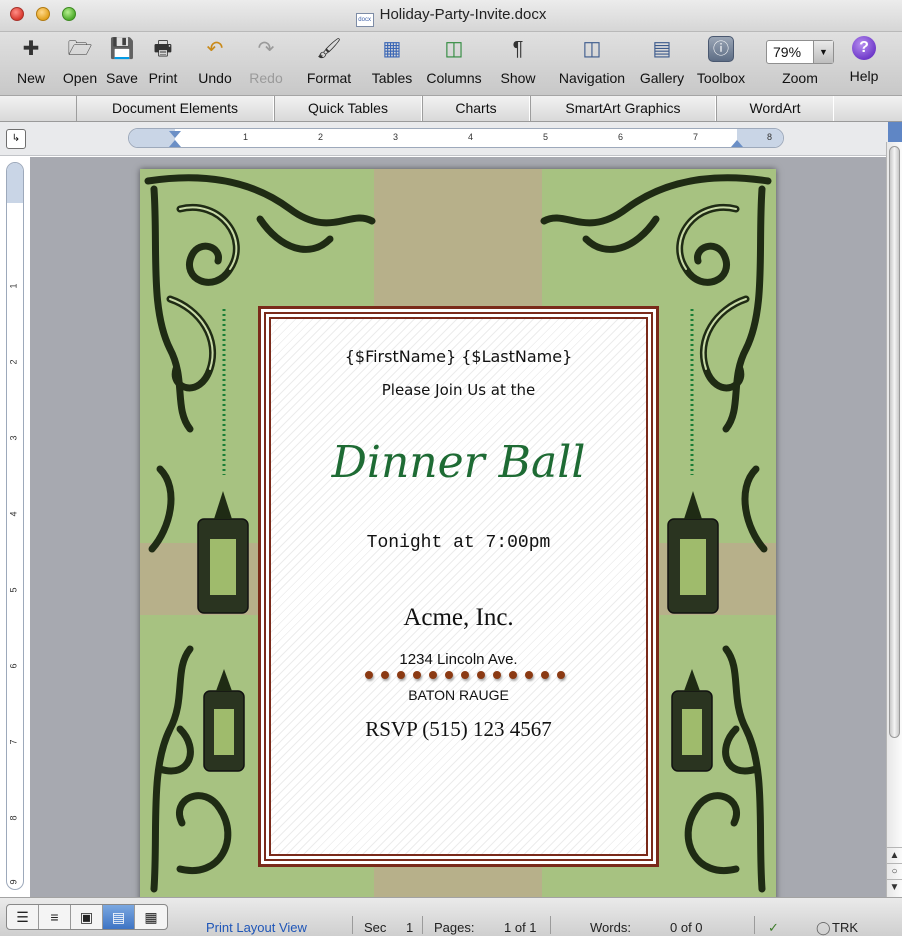  I want to click on save-disk-icon: 💾, so click(122, 49).